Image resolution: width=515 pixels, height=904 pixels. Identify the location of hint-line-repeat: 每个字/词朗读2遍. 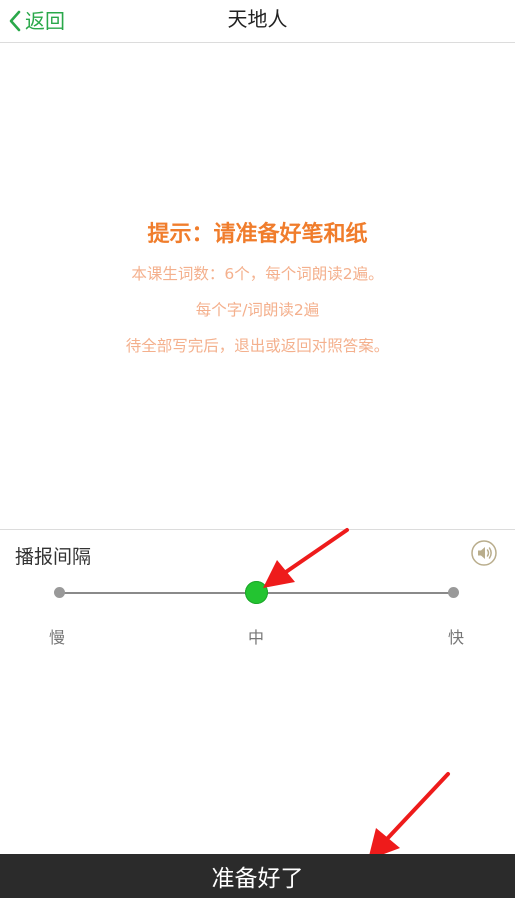
(257, 310).